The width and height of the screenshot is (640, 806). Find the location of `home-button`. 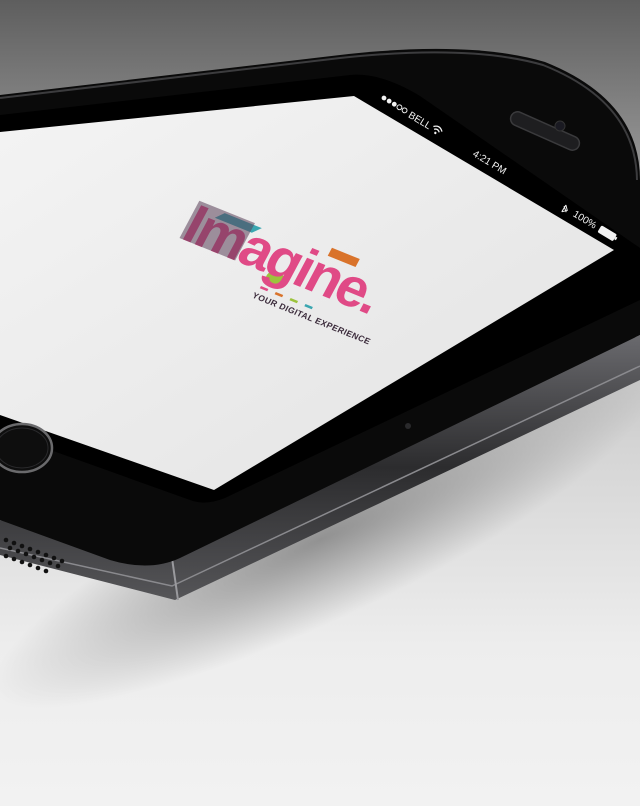

home-button is located at coordinates (27, 448).